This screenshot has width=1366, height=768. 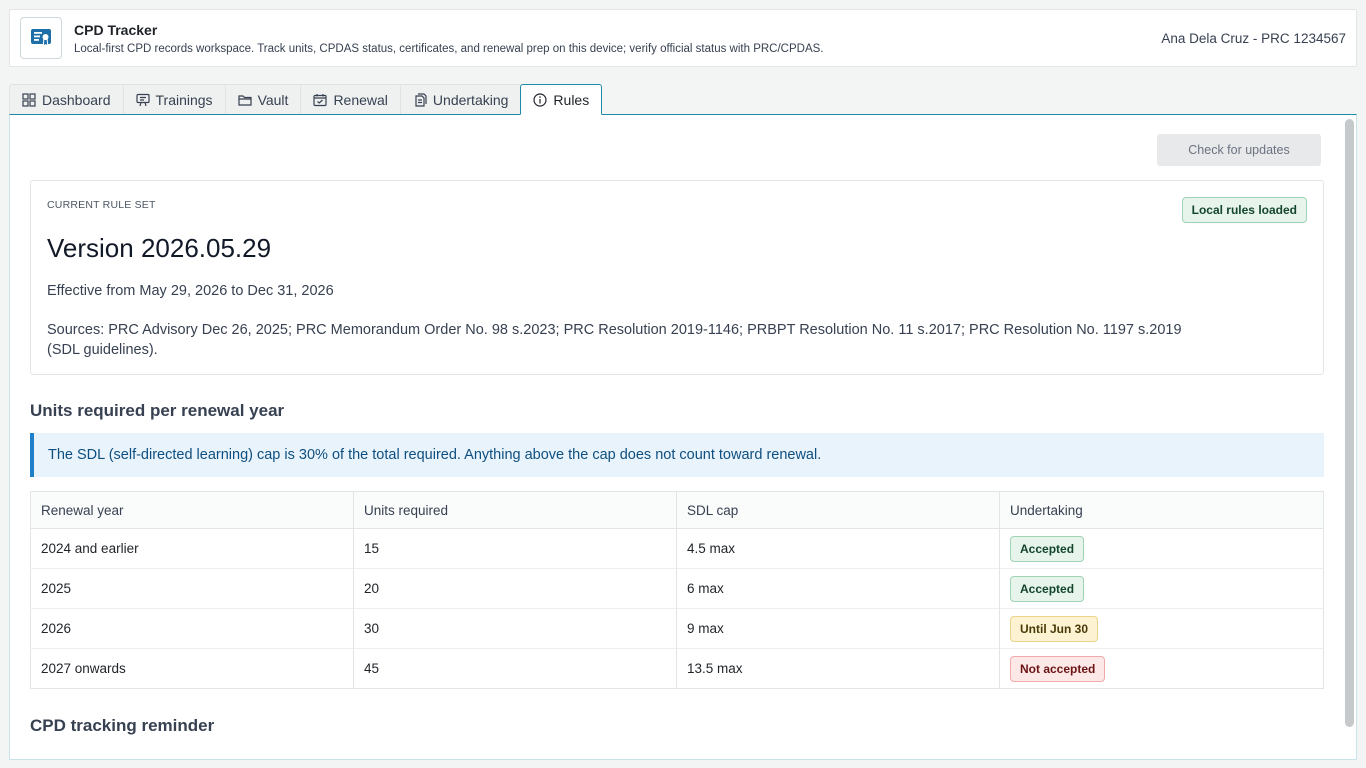 I want to click on units-required-cell: 15, so click(x=515, y=548).